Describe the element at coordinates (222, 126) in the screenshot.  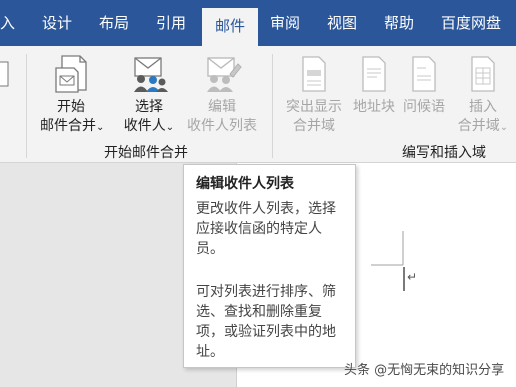
I see `edit-button-line2: 收件人列表` at that location.